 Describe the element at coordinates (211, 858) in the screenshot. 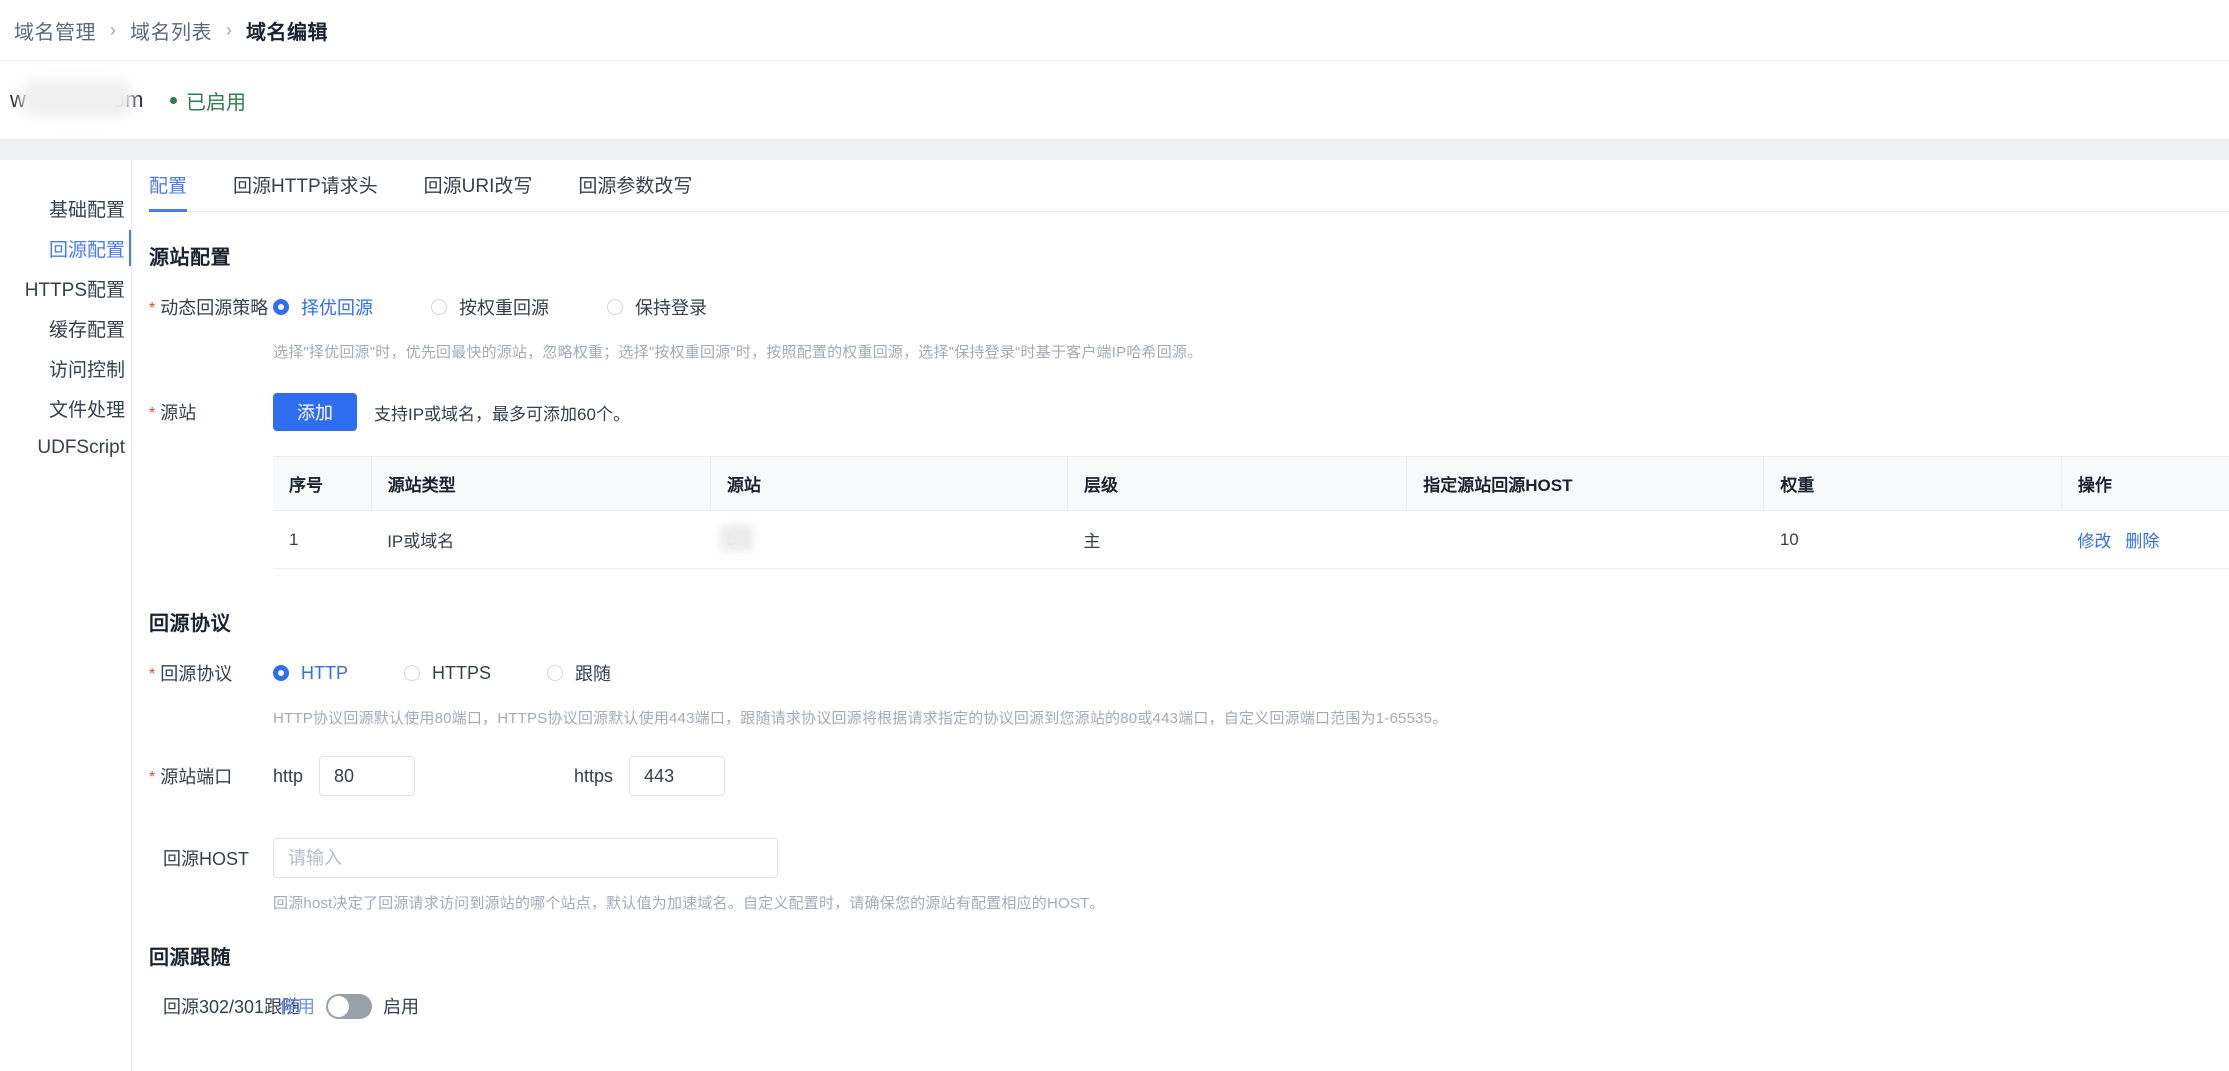

I see `label-origin-host: 回源HOST` at that location.